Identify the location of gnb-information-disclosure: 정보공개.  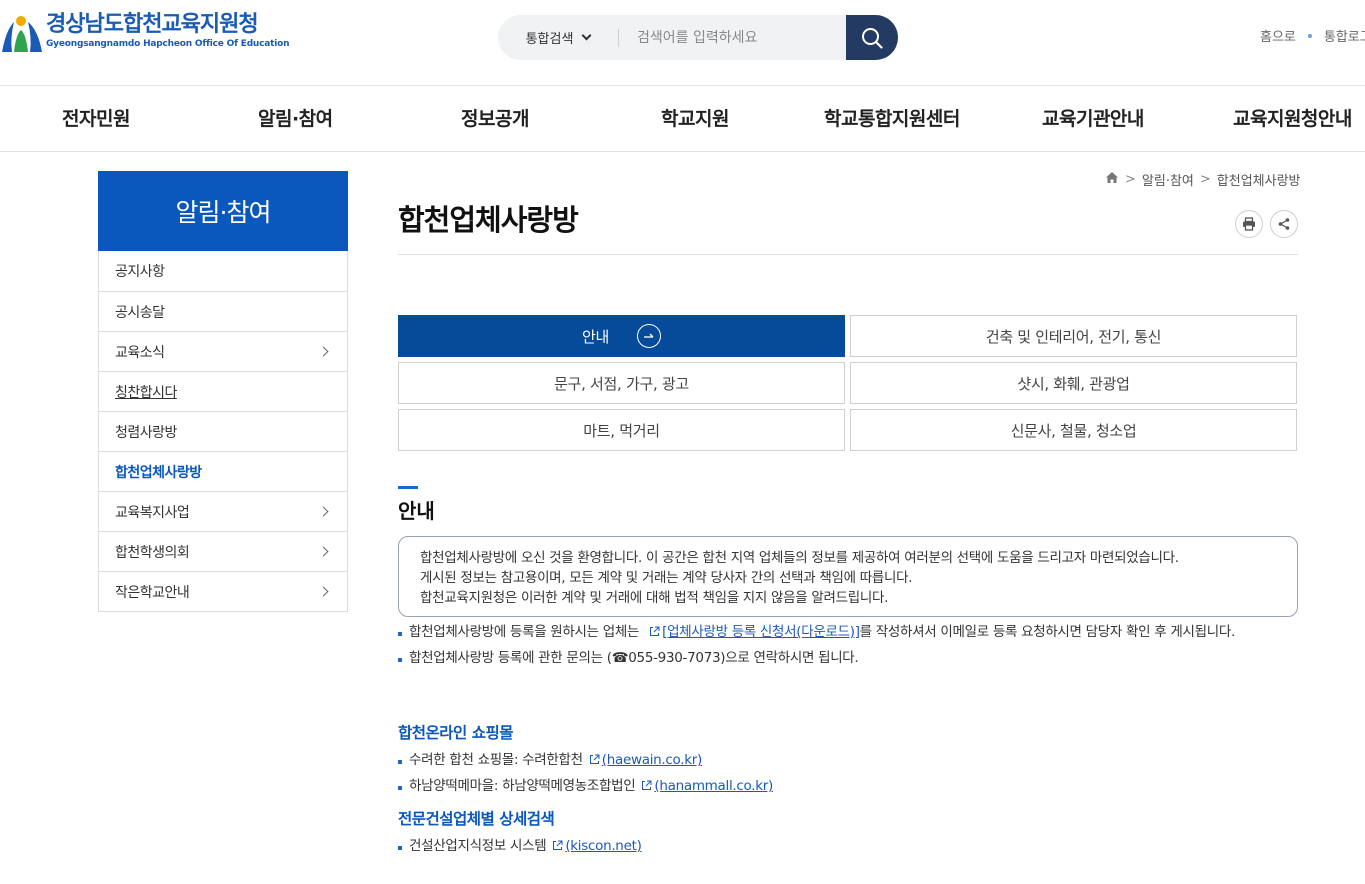
(495, 119).